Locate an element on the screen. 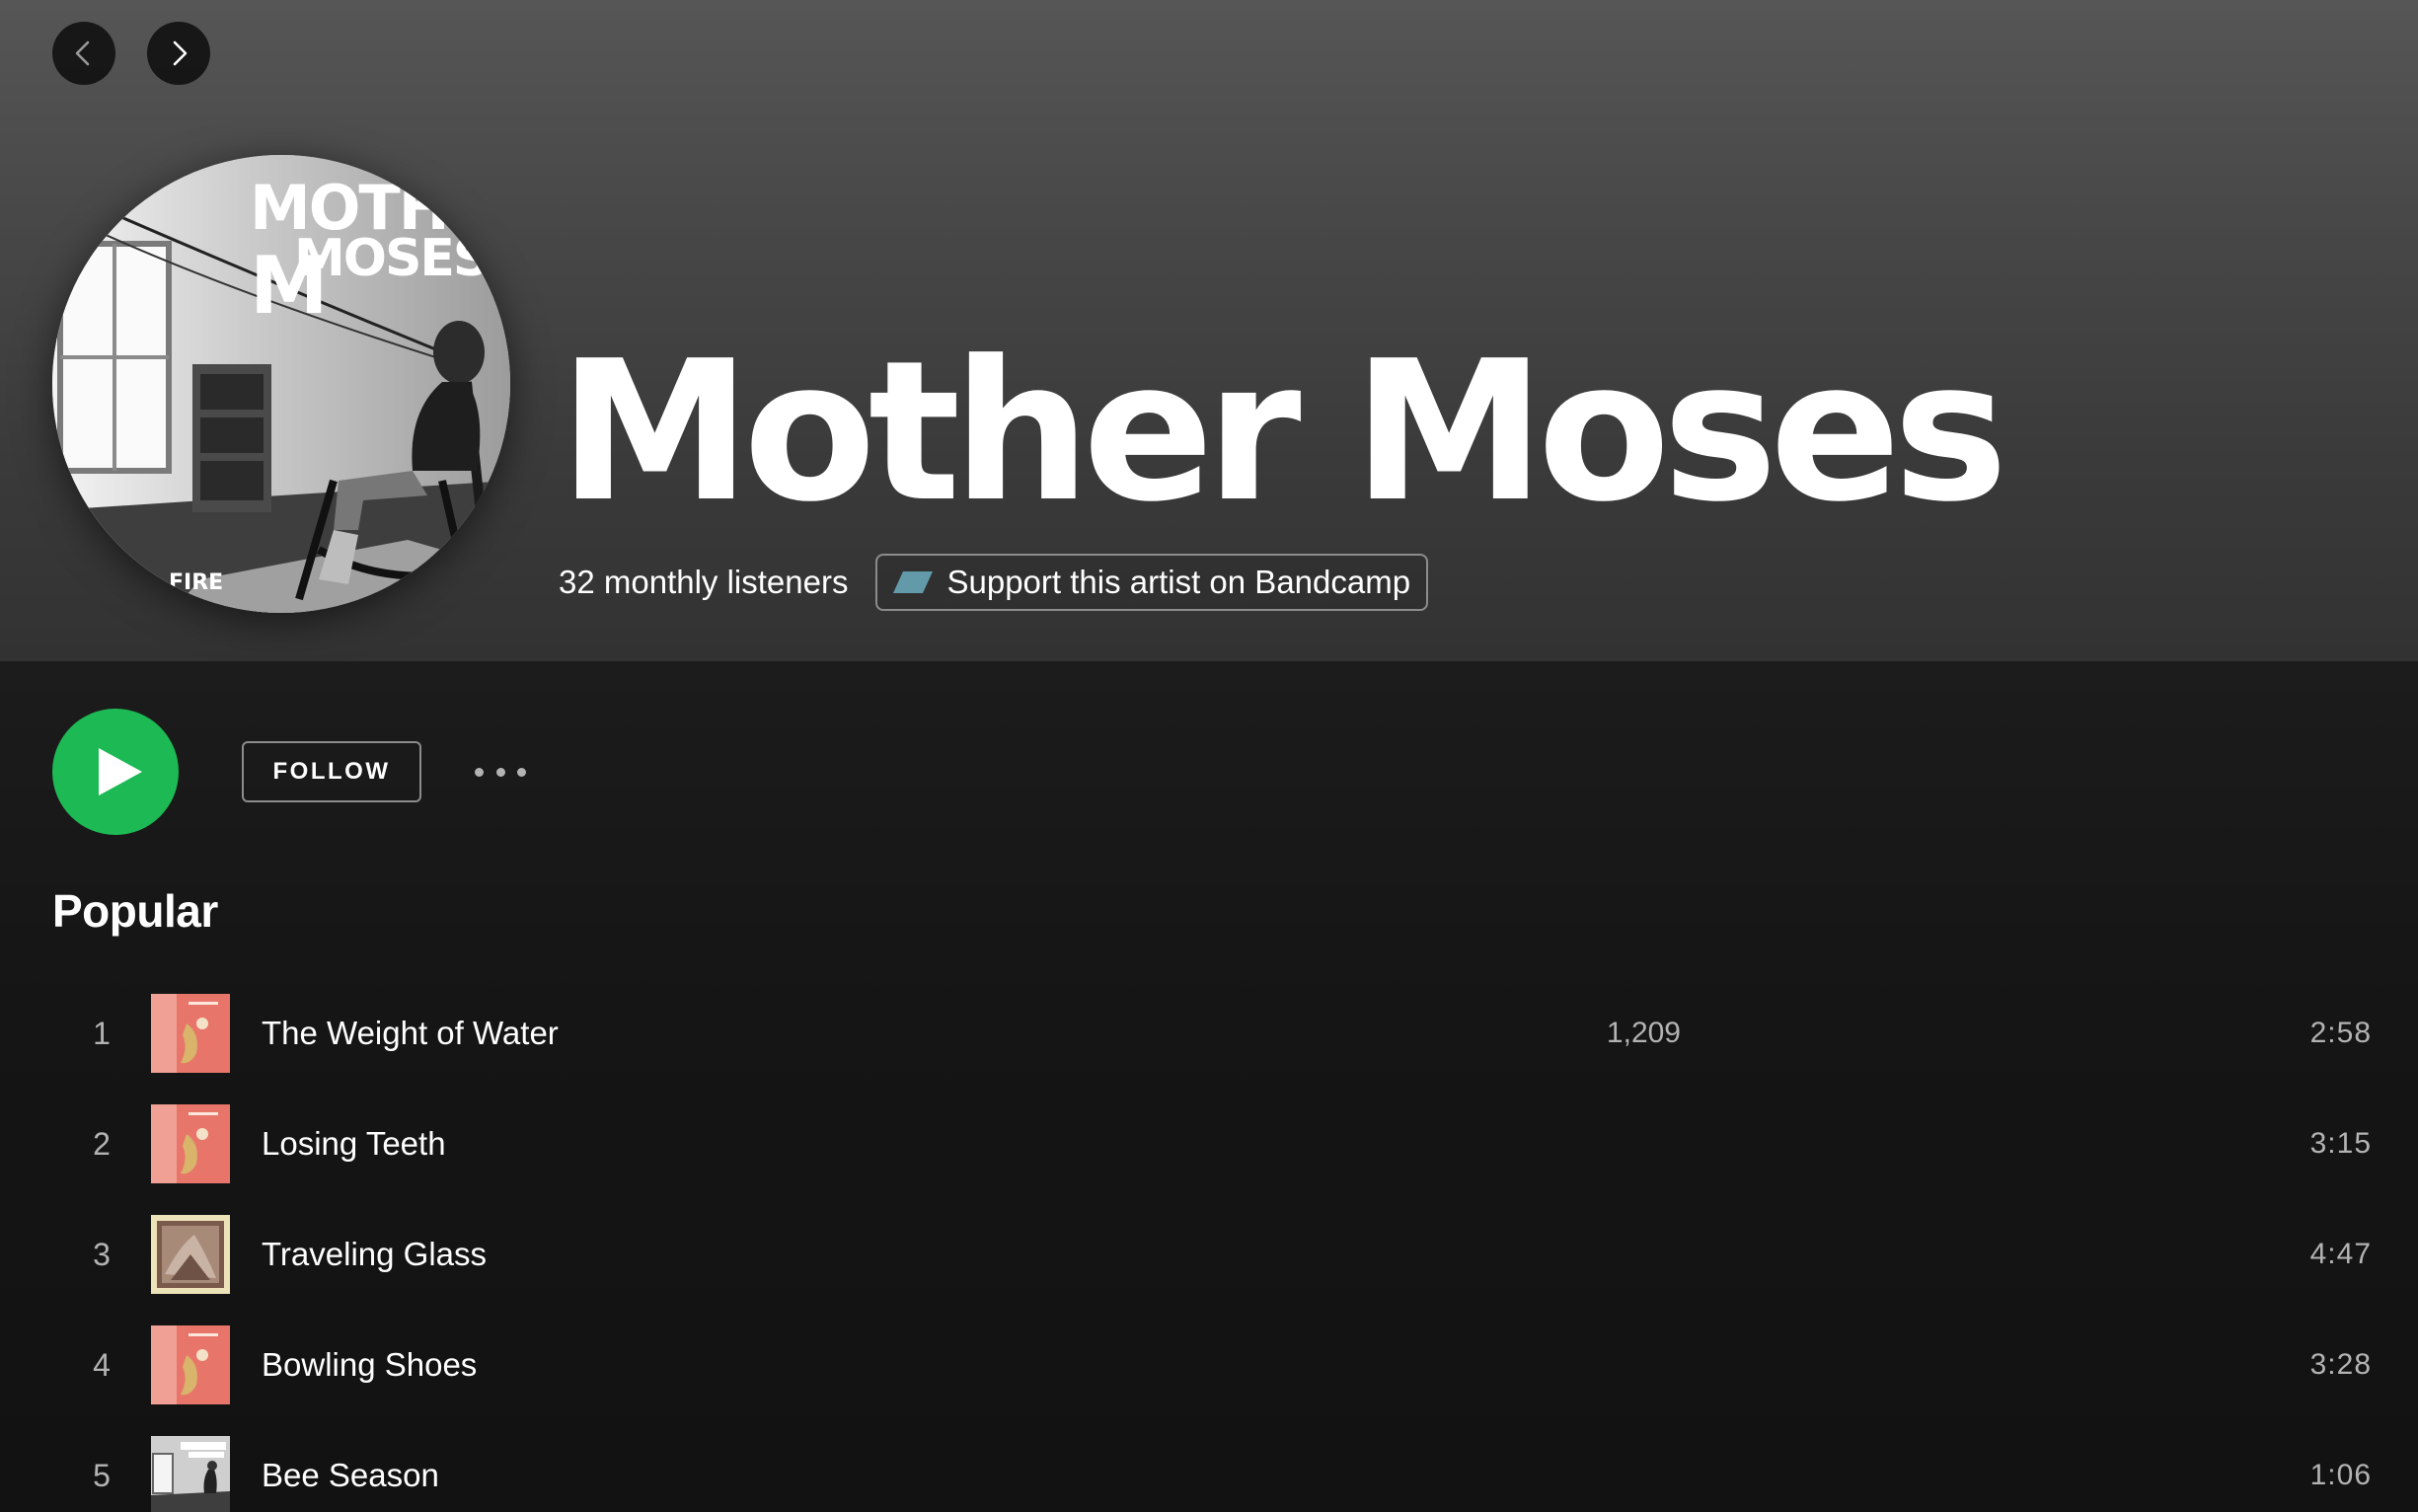 The width and height of the screenshot is (2418, 1512). track-number: 5 is located at coordinates (102, 1475).